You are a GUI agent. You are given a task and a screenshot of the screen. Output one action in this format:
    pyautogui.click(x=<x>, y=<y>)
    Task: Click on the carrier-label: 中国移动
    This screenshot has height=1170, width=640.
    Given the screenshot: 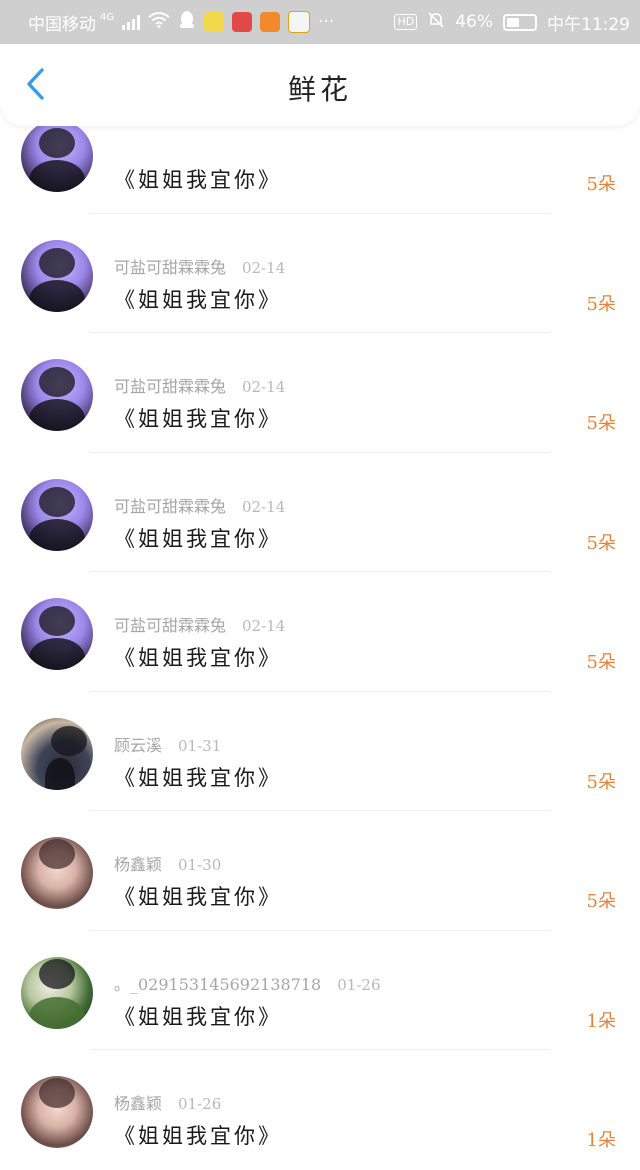 What is the action you would take?
    pyautogui.click(x=62, y=24)
    